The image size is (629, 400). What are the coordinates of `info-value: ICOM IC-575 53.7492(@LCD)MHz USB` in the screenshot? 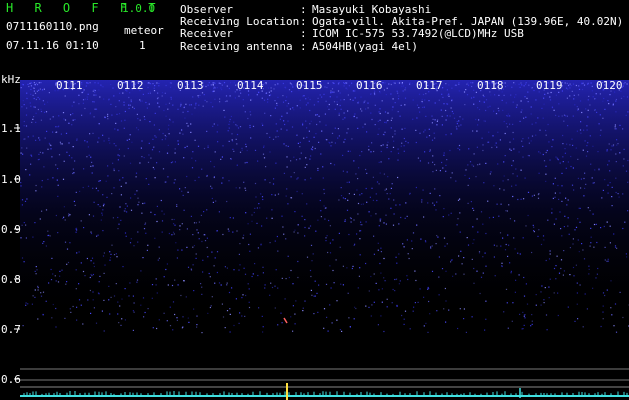 It's located at (418, 34).